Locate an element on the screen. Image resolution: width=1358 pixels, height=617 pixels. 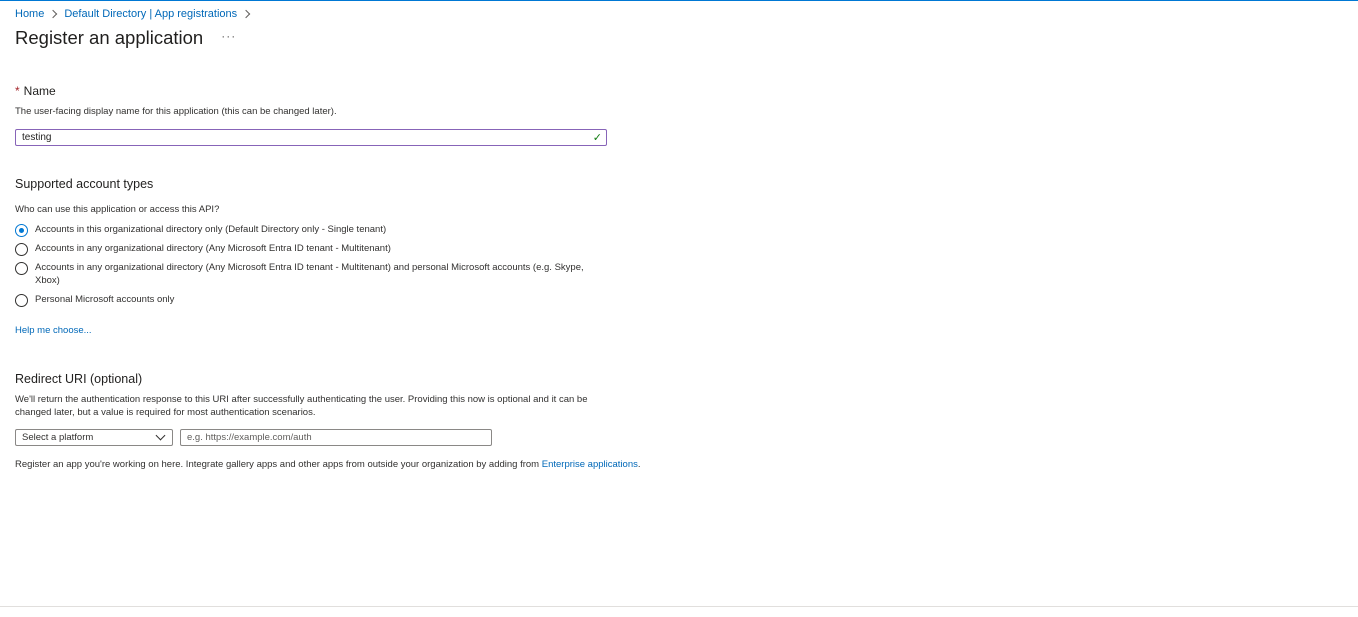
name-label-text: Name is located at coordinates (39, 91).